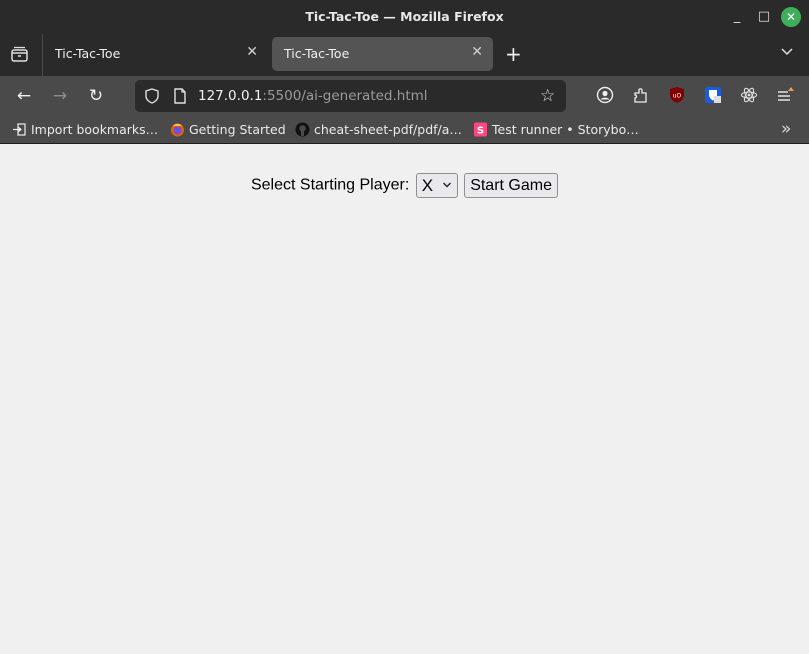  I want to click on svg-text: uO, so click(677, 96).